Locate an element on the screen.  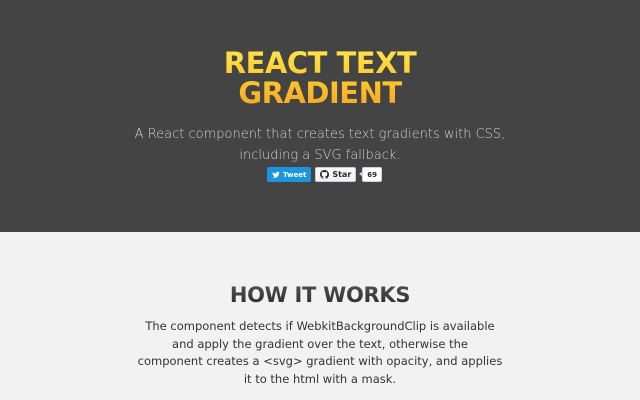
tweet-button: Tweet is located at coordinates (289, 174).